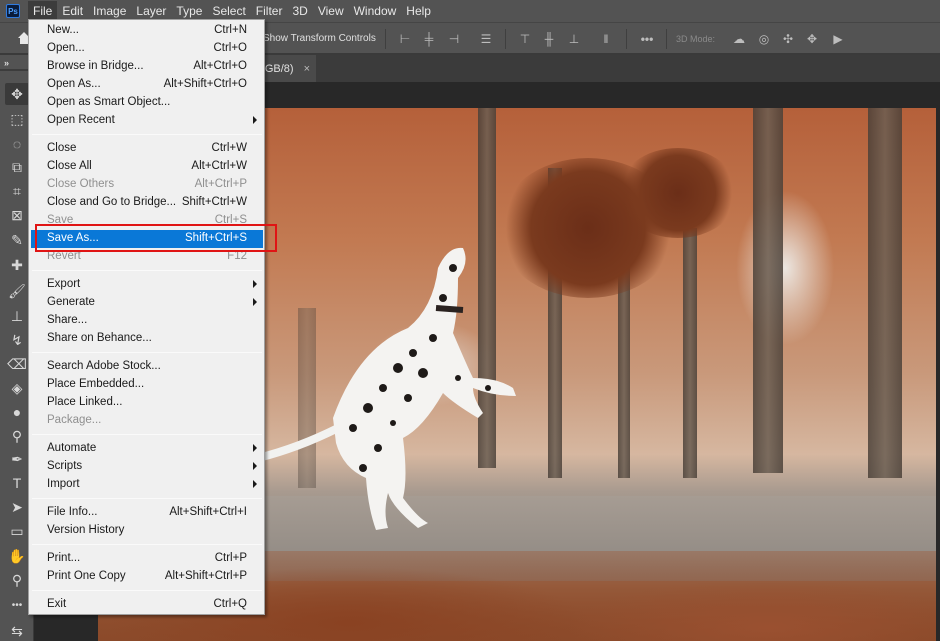  Describe the element at coordinates (17, 630) in the screenshot. I see `swap-colors-icon: ⇆` at that location.